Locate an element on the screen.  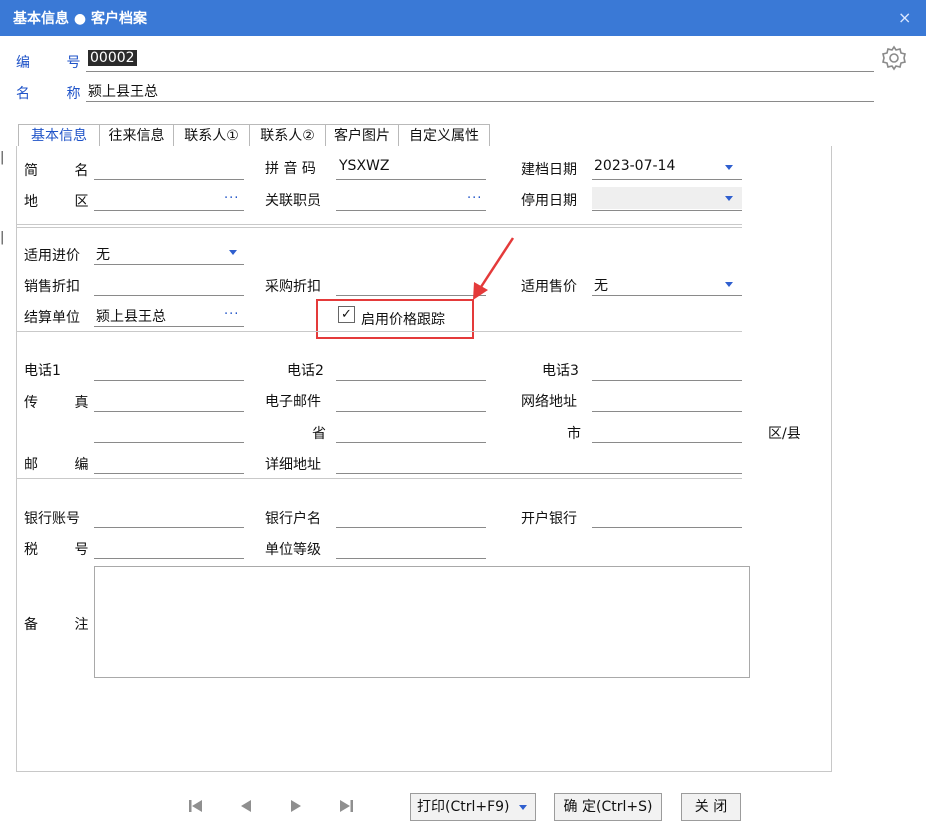
first-record-icon is located at coordinates (196, 806).